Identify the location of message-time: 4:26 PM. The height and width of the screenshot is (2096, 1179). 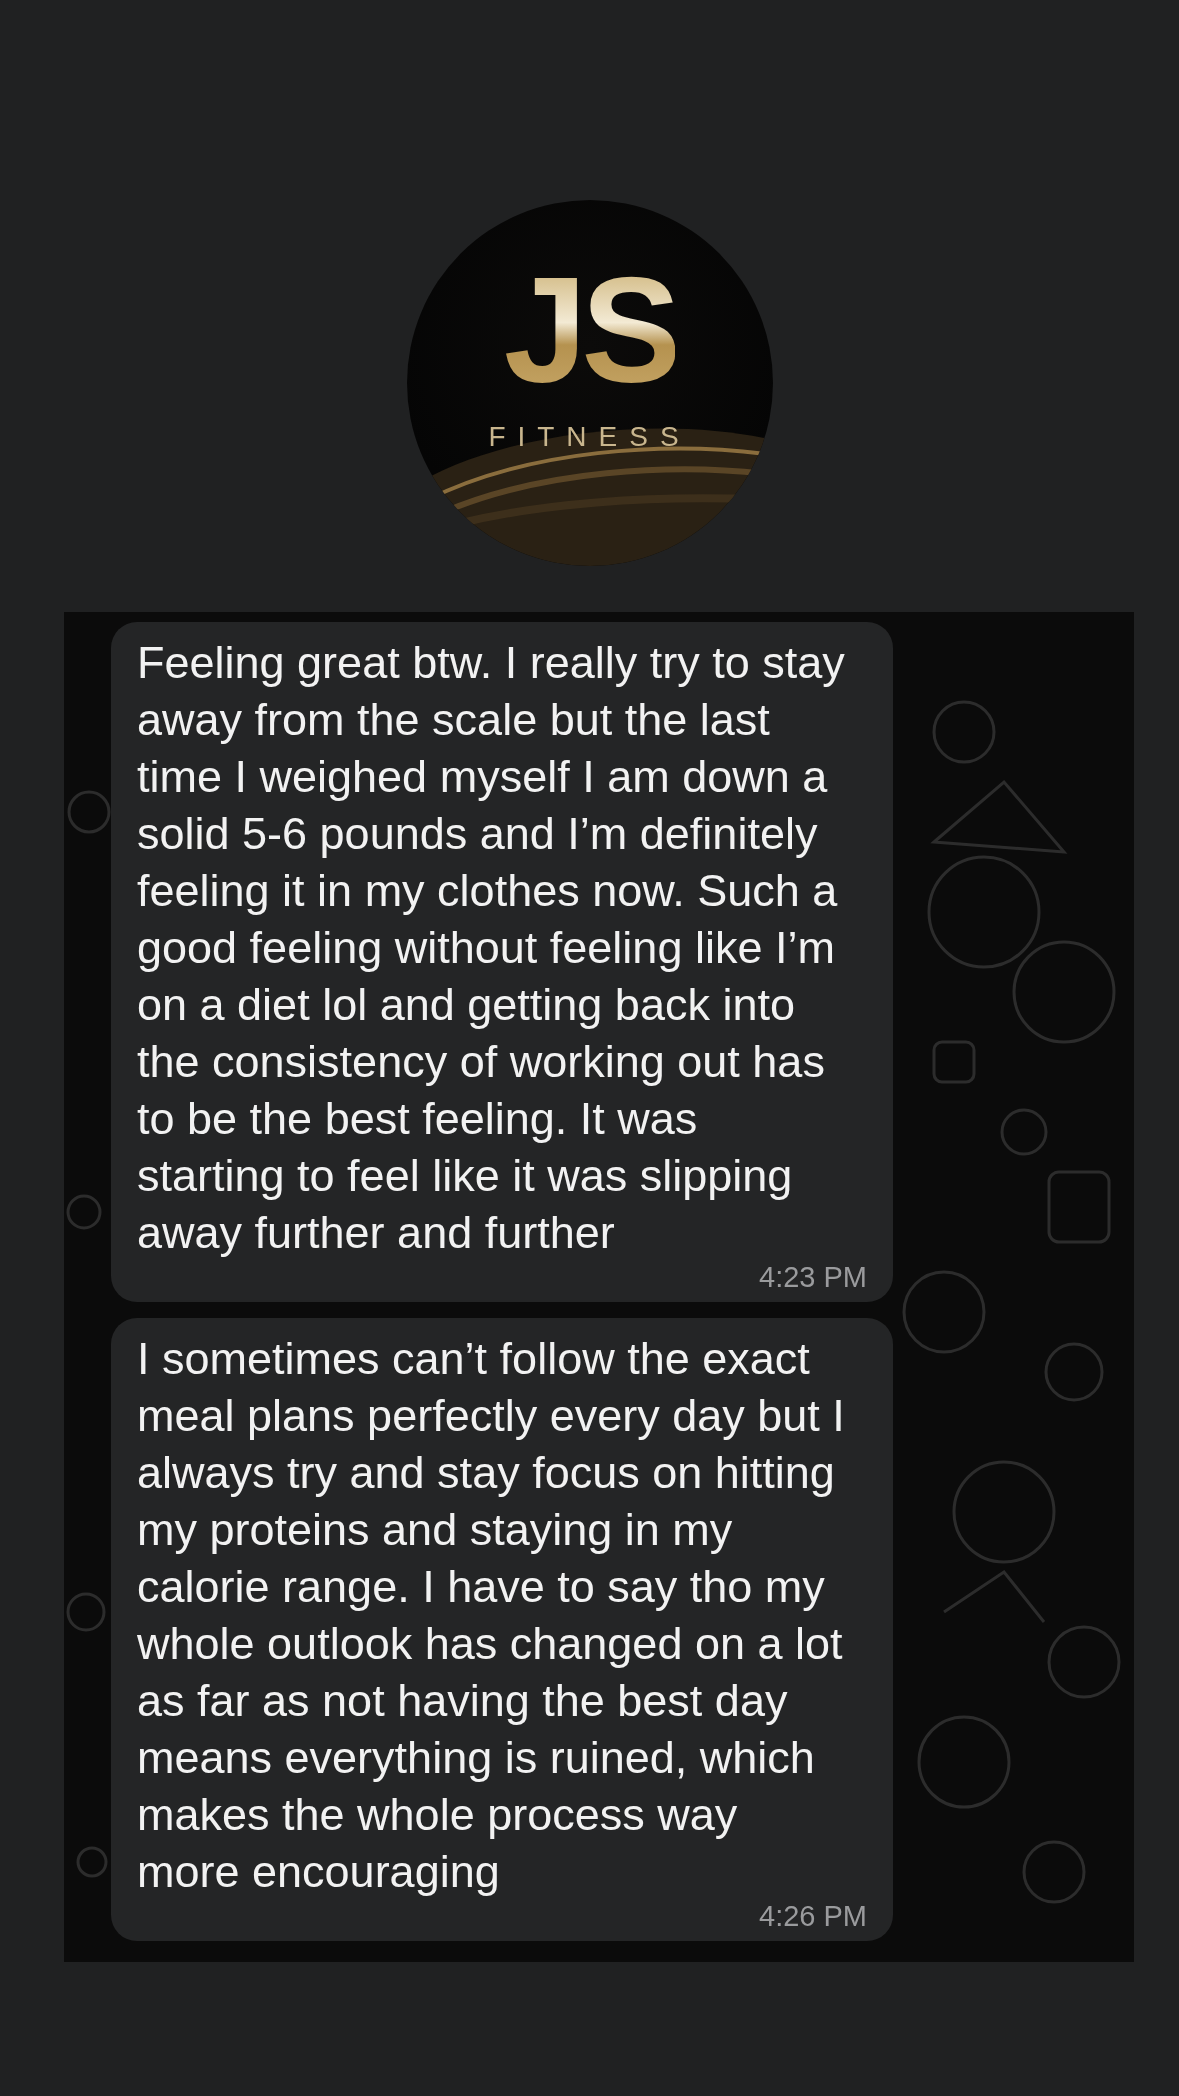
(813, 1916).